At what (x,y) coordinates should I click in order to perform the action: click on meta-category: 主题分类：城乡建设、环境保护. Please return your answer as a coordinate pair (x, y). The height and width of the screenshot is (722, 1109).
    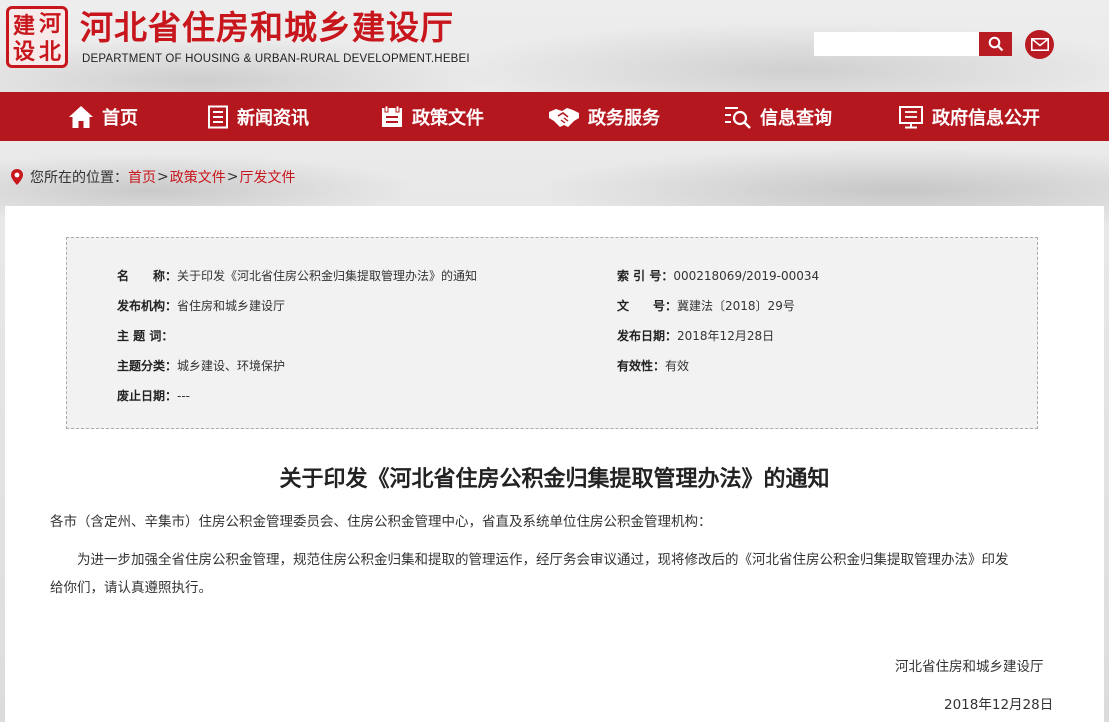
    Looking at the image, I should click on (201, 366).